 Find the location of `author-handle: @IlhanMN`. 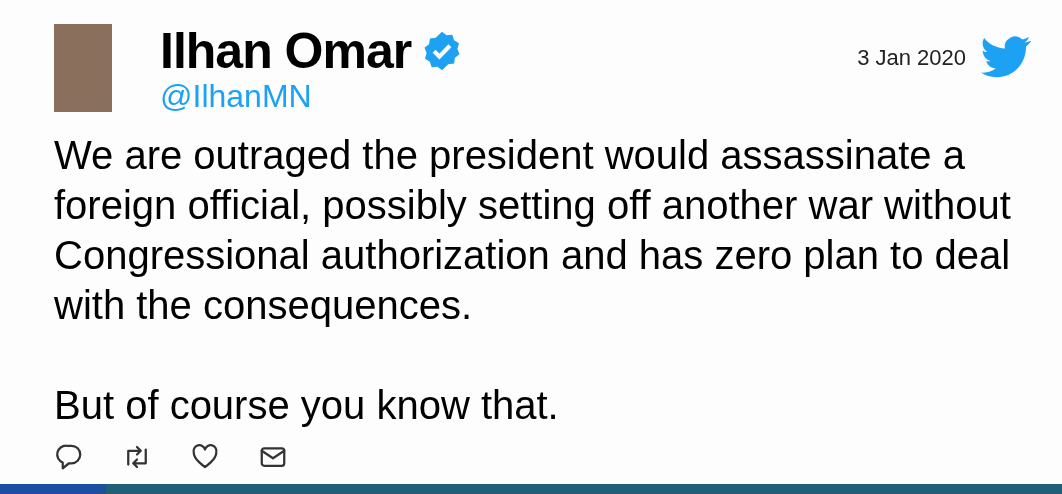

author-handle: @IlhanMN is located at coordinates (312, 96).